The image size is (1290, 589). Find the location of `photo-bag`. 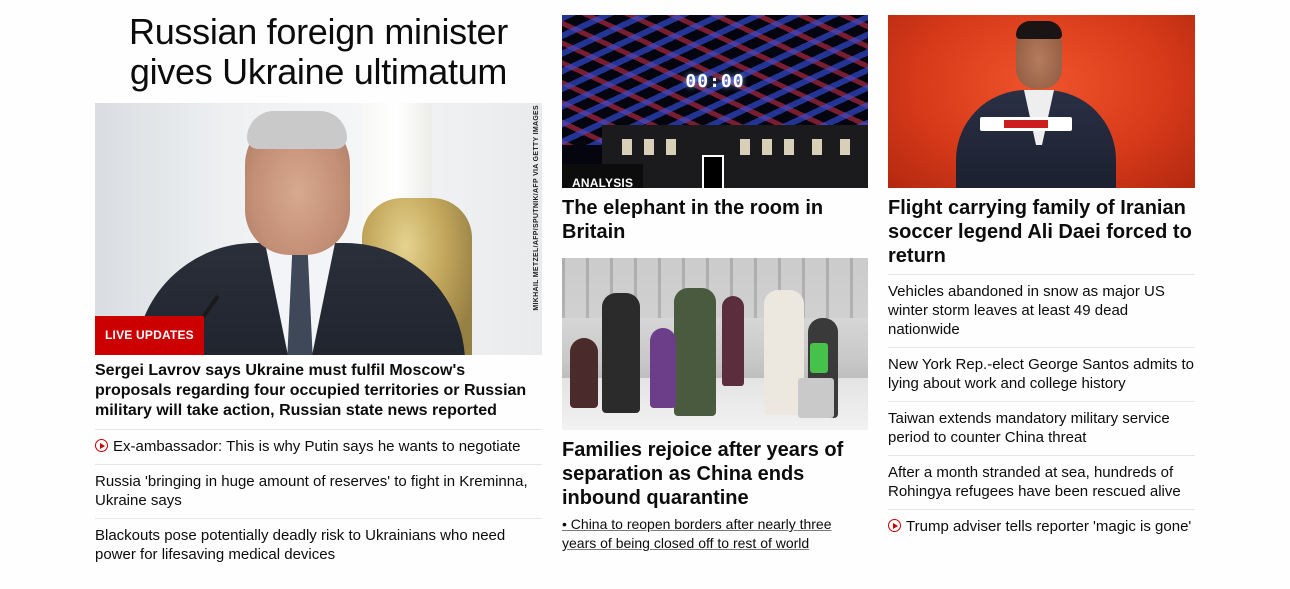

photo-bag is located at coordinates (819, 358).